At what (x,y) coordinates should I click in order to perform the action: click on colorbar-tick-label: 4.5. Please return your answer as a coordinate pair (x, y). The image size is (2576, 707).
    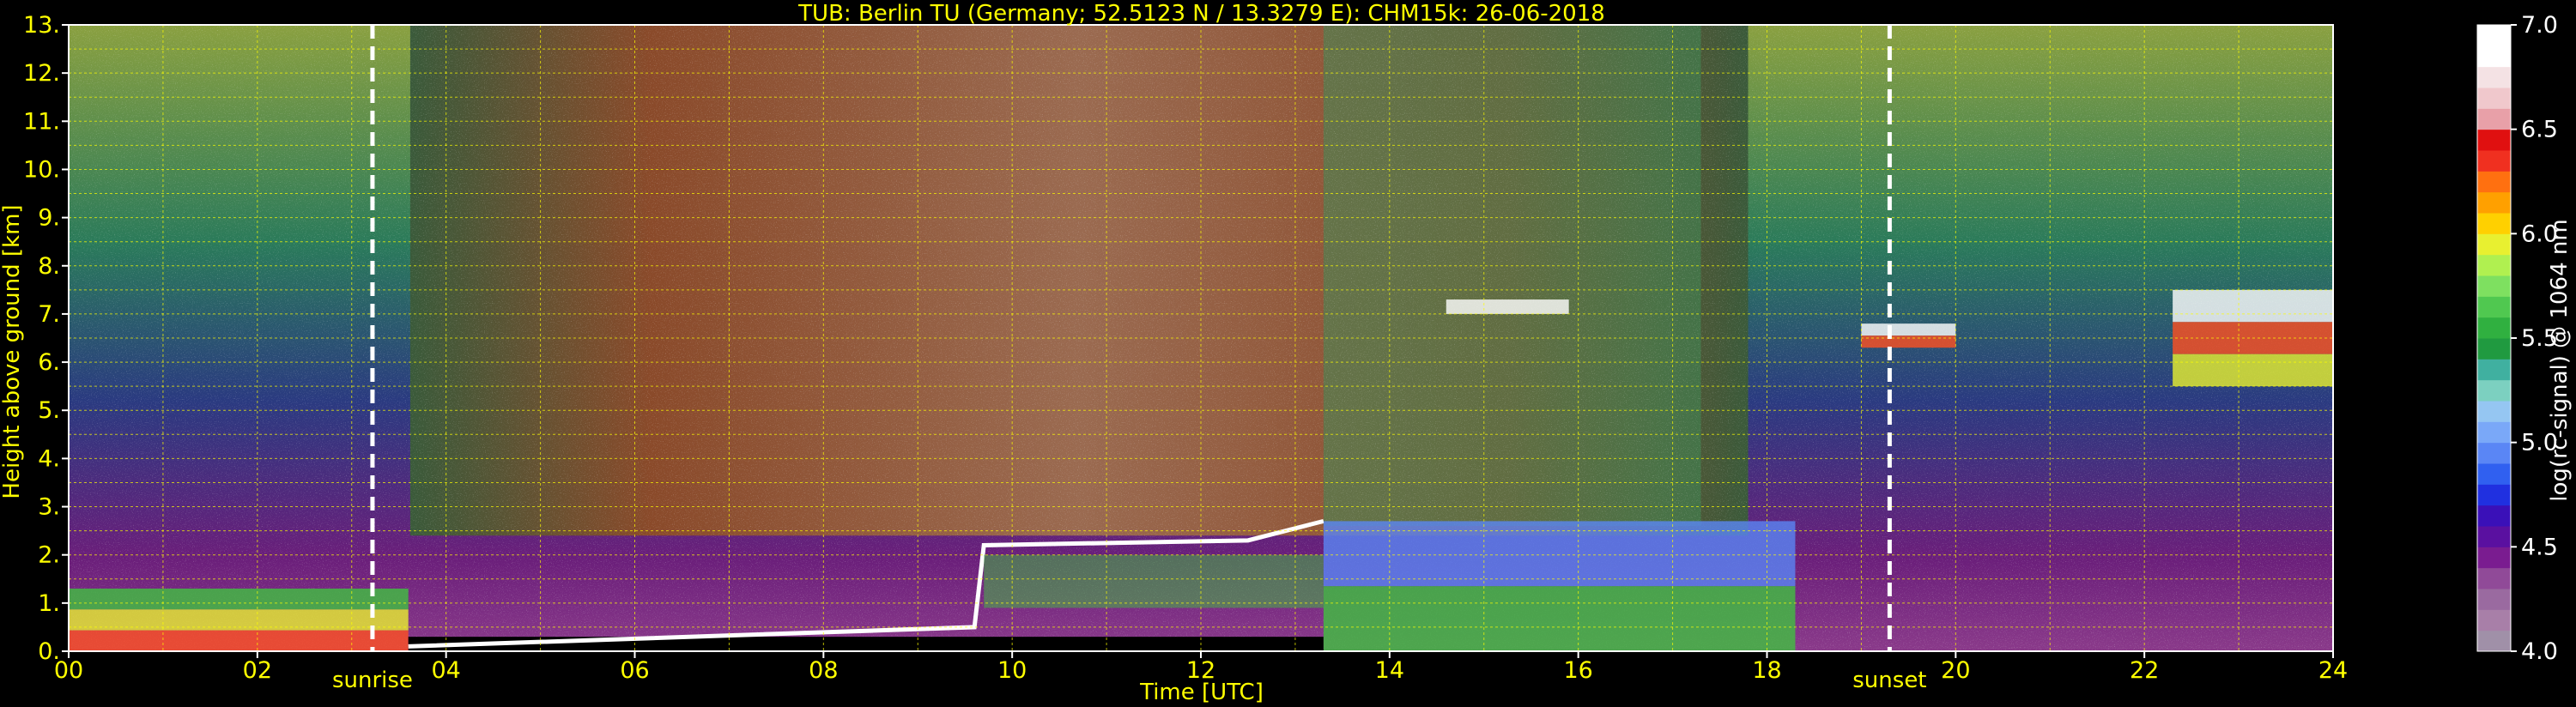
    Looking at the image, I should click on (2539, 547).